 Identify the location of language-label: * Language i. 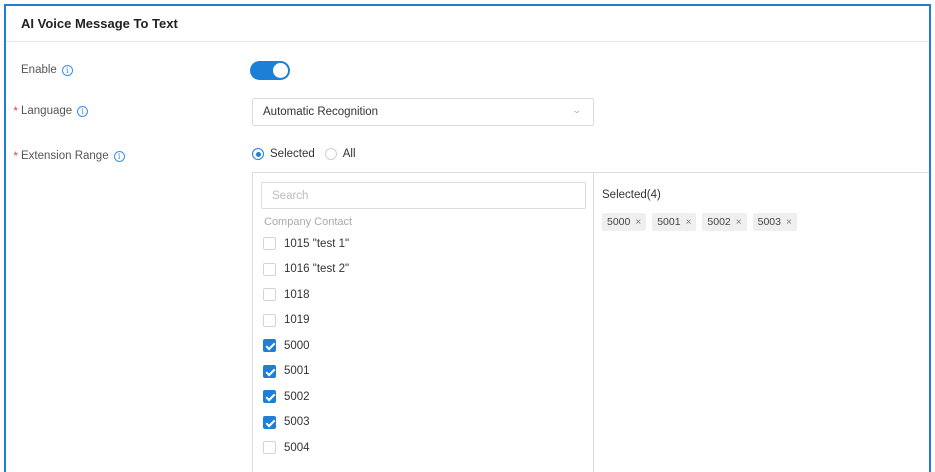
(49, 111).